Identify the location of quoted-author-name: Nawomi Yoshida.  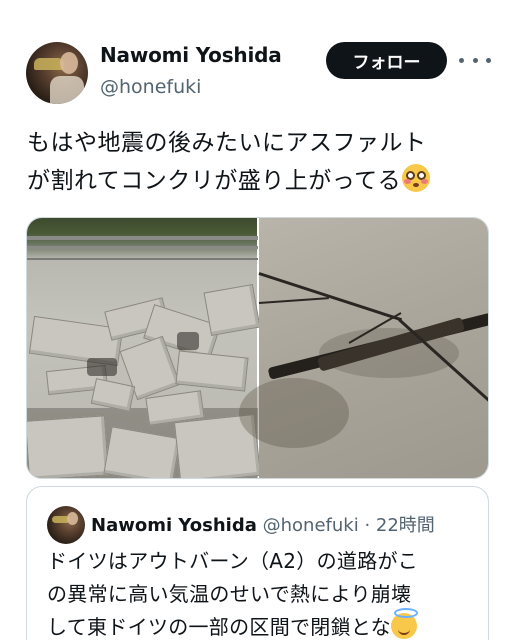
(174, 525).